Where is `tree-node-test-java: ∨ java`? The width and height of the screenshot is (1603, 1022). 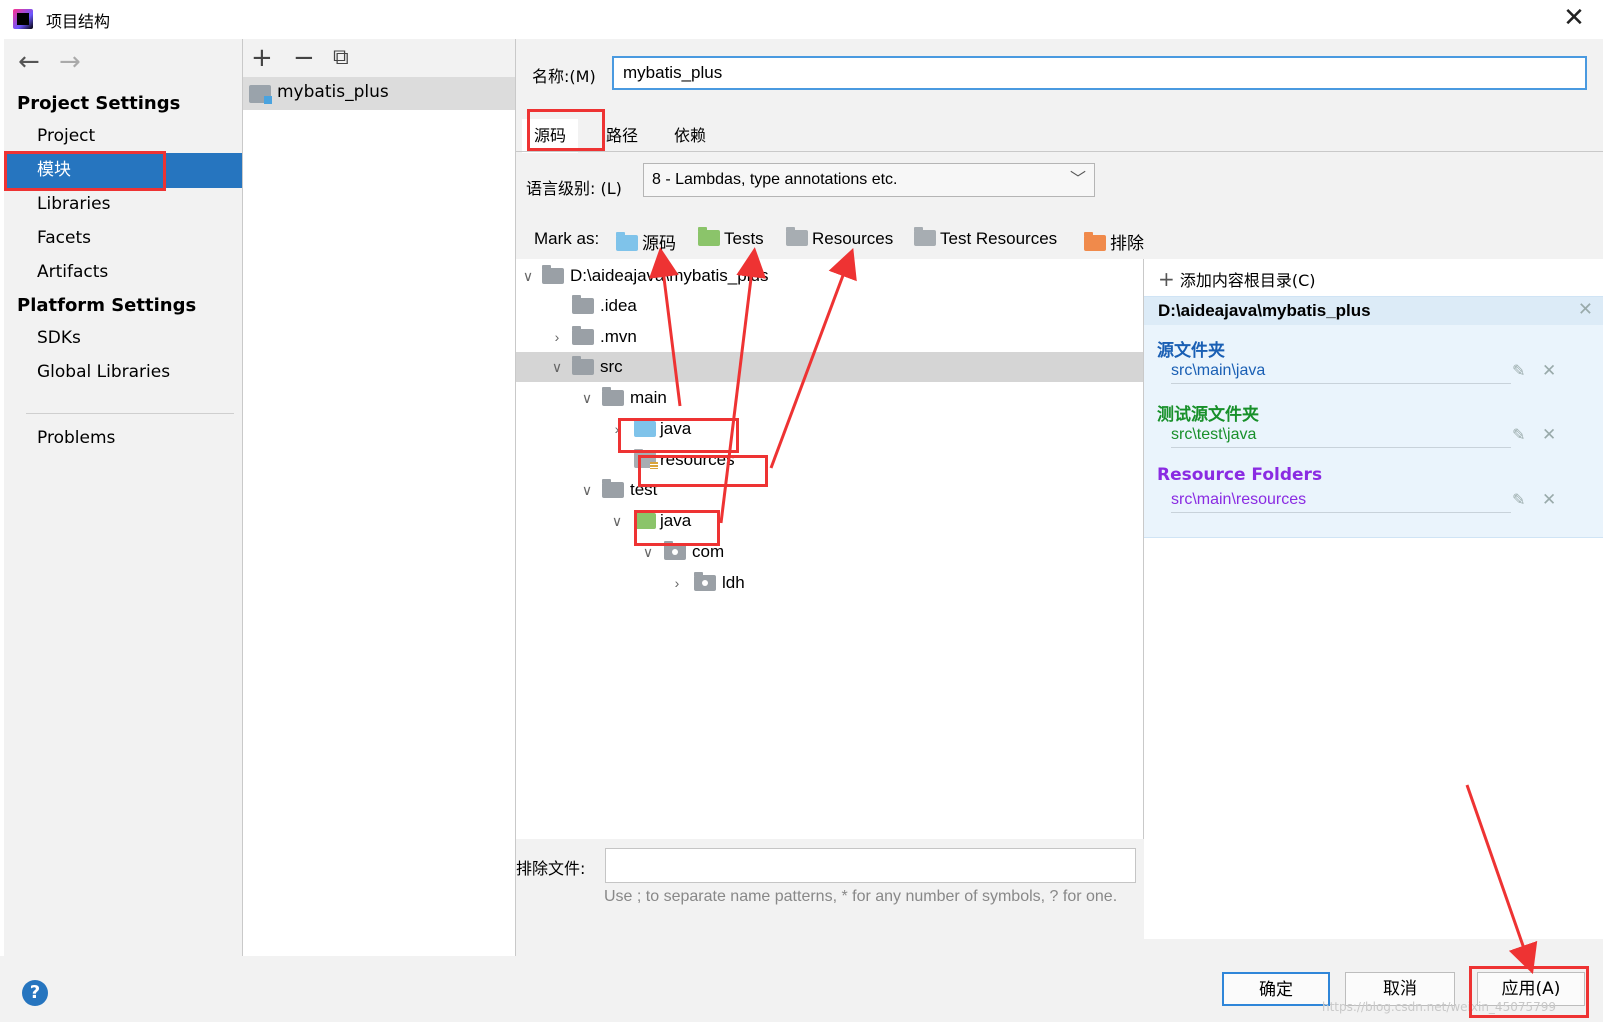 tree-node-test-java: ∨ java is located at coordinates (829, 521).